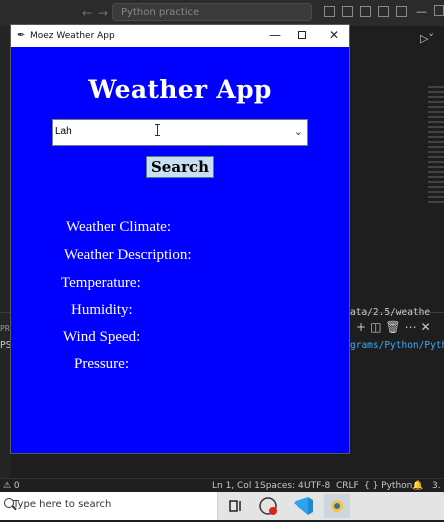 The image size is (444, 522). What do you see at coordinates (388, 486) in the screenshot?
I see `language-mode: { } Python` at bounding box center [388, 486].